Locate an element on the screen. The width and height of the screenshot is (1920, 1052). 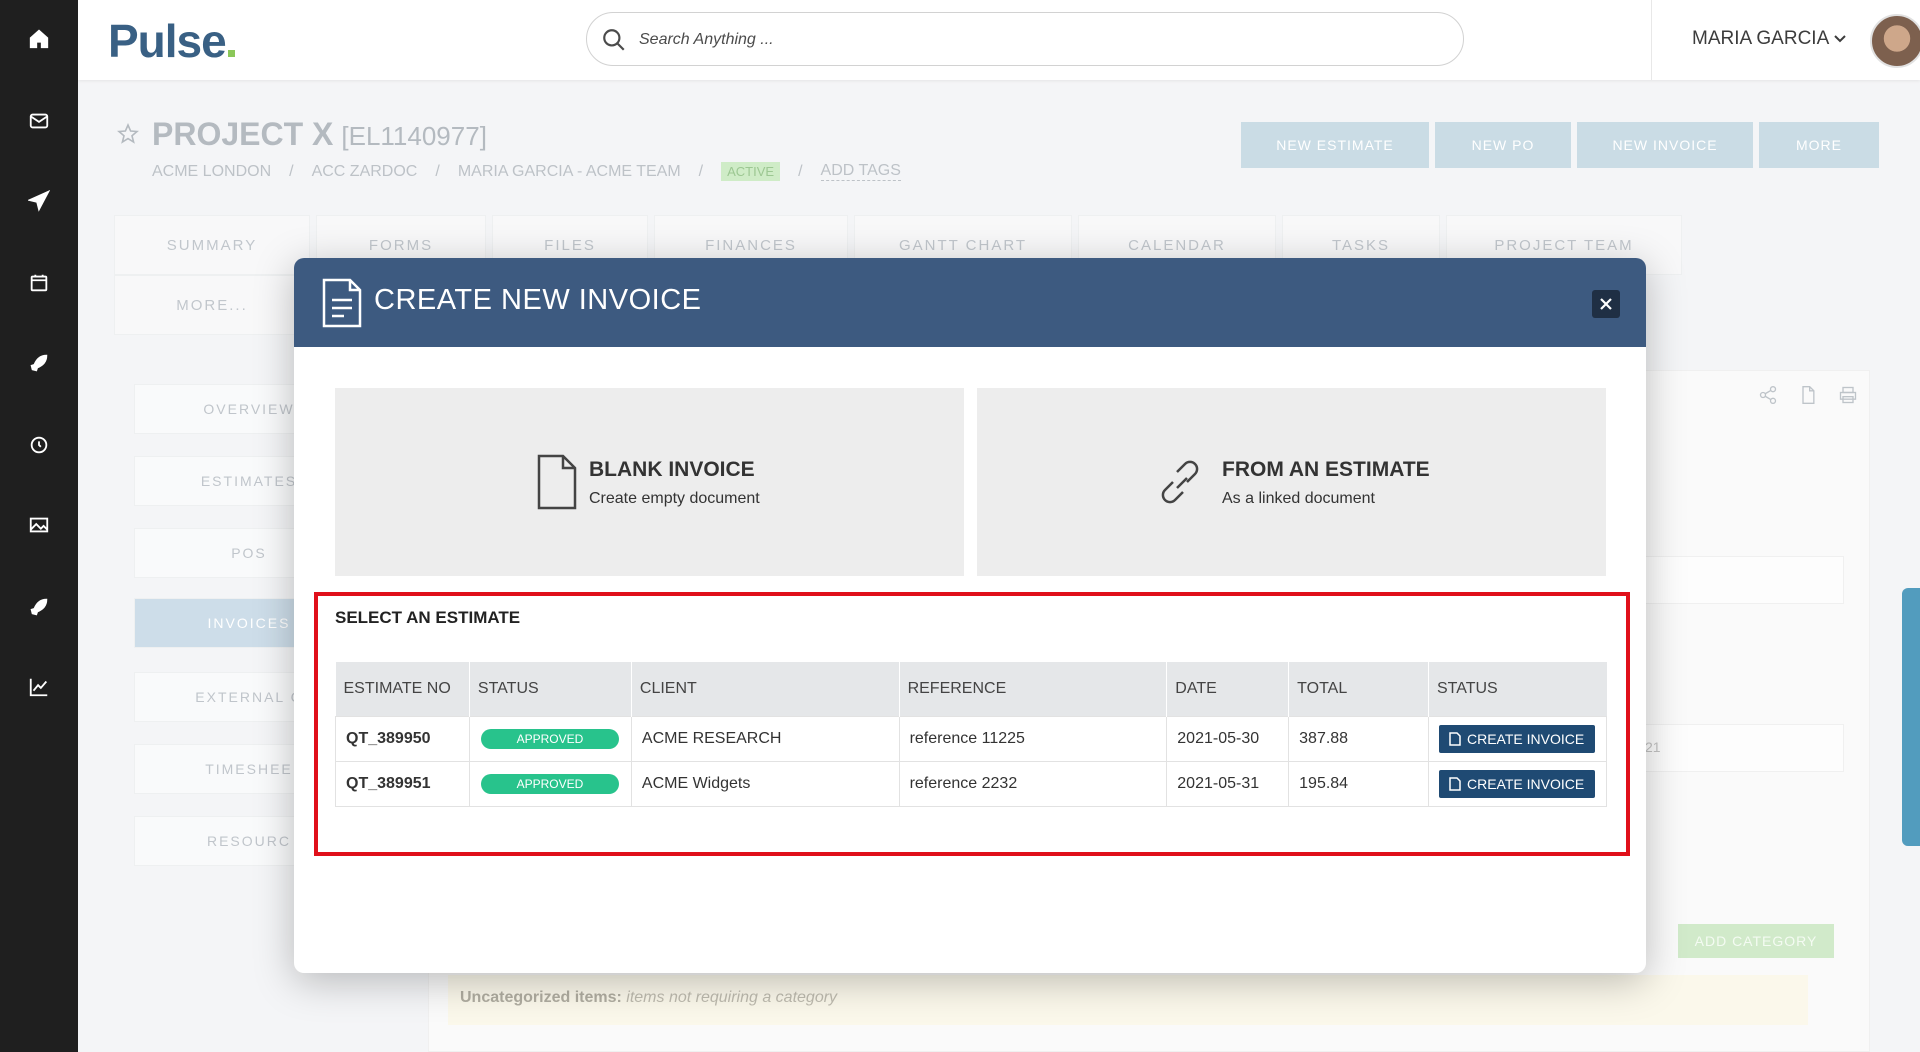
column-header: ESTIMATE NO is located at coordinates (402, 689).